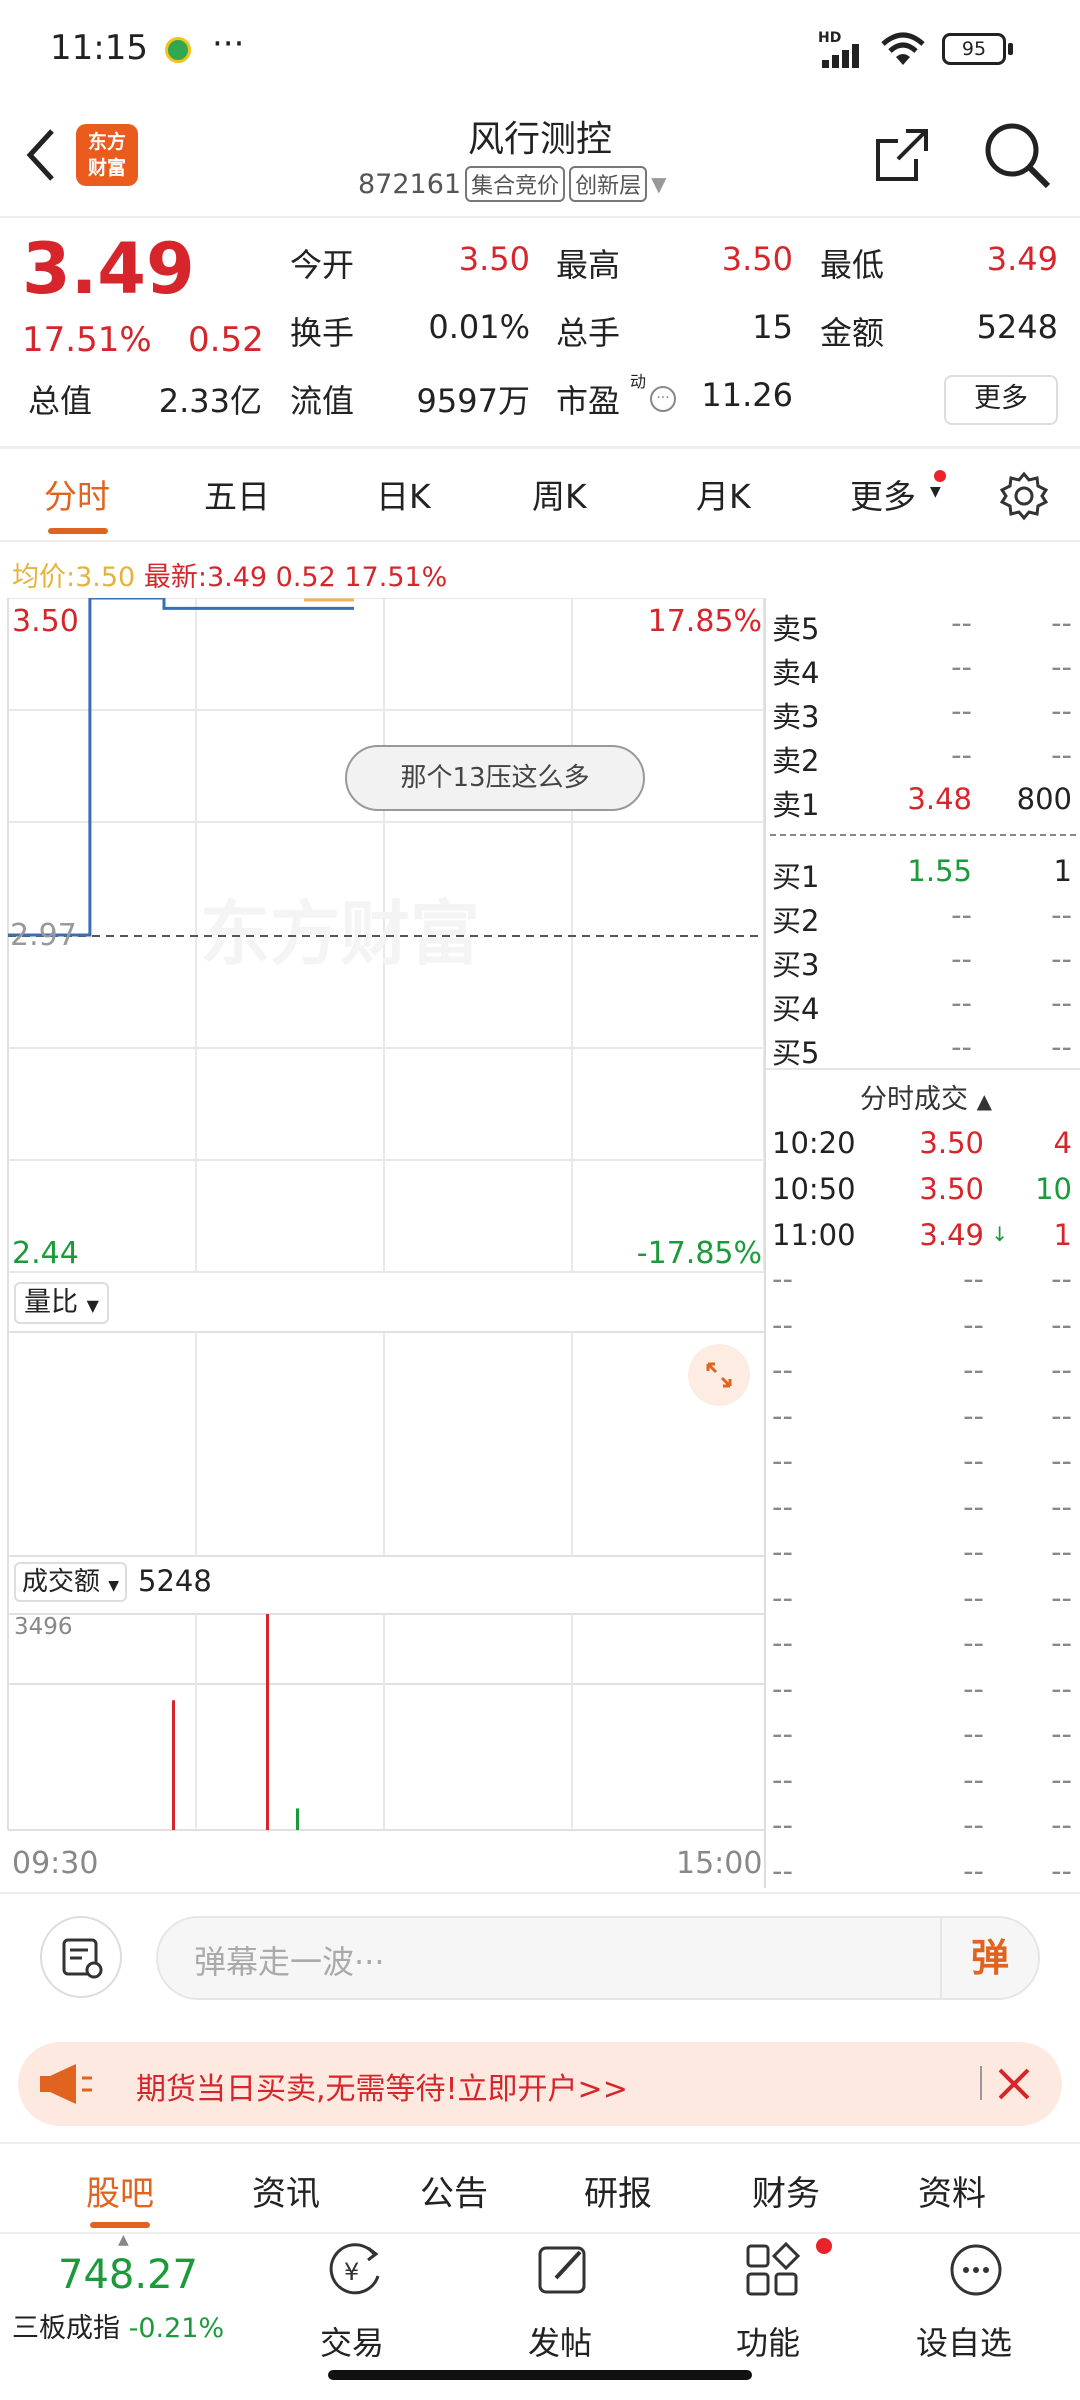 This screenshot has height=2400, width=1080. What do you see at coordinates (796, 761) in the screenshot?
I see `ask-level: 卖2` at bounding box center [796, 761].